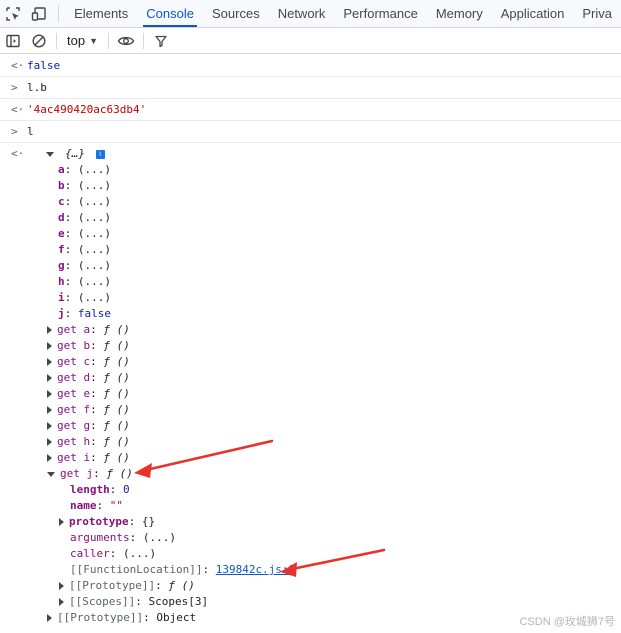 The image size is (621, 633). What do you see at coordinates (76, 40) in the screenshot?
I see `context-label: top` at bounding box center [76, 40].